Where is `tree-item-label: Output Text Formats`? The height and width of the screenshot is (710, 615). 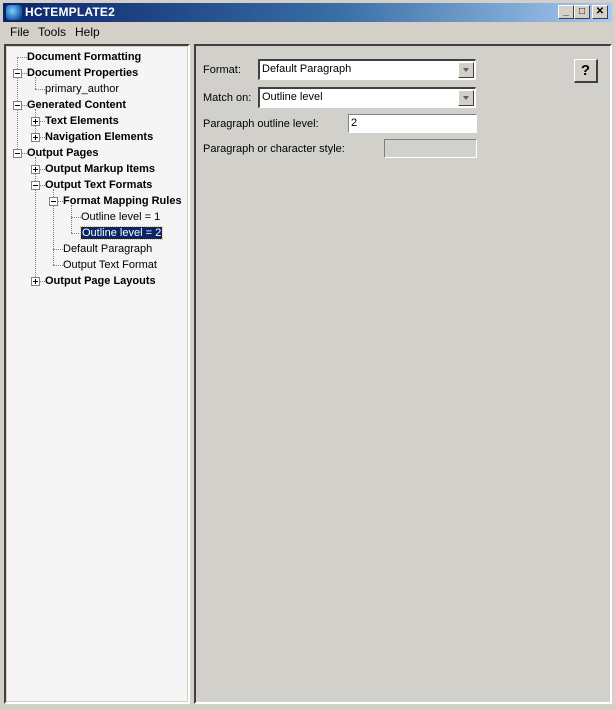 tree-item-label: Output Text Formats is located at coordinates (99, 185).